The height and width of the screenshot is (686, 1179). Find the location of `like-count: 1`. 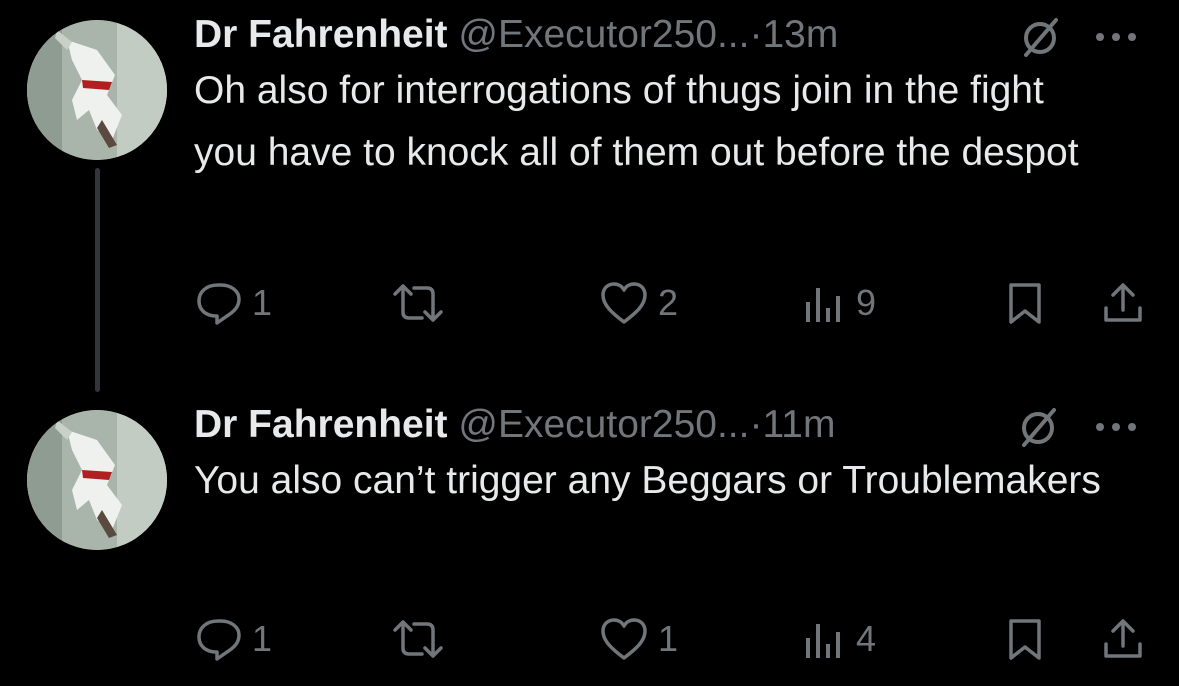

like-count: 1 is located at coordinates (668, 638).